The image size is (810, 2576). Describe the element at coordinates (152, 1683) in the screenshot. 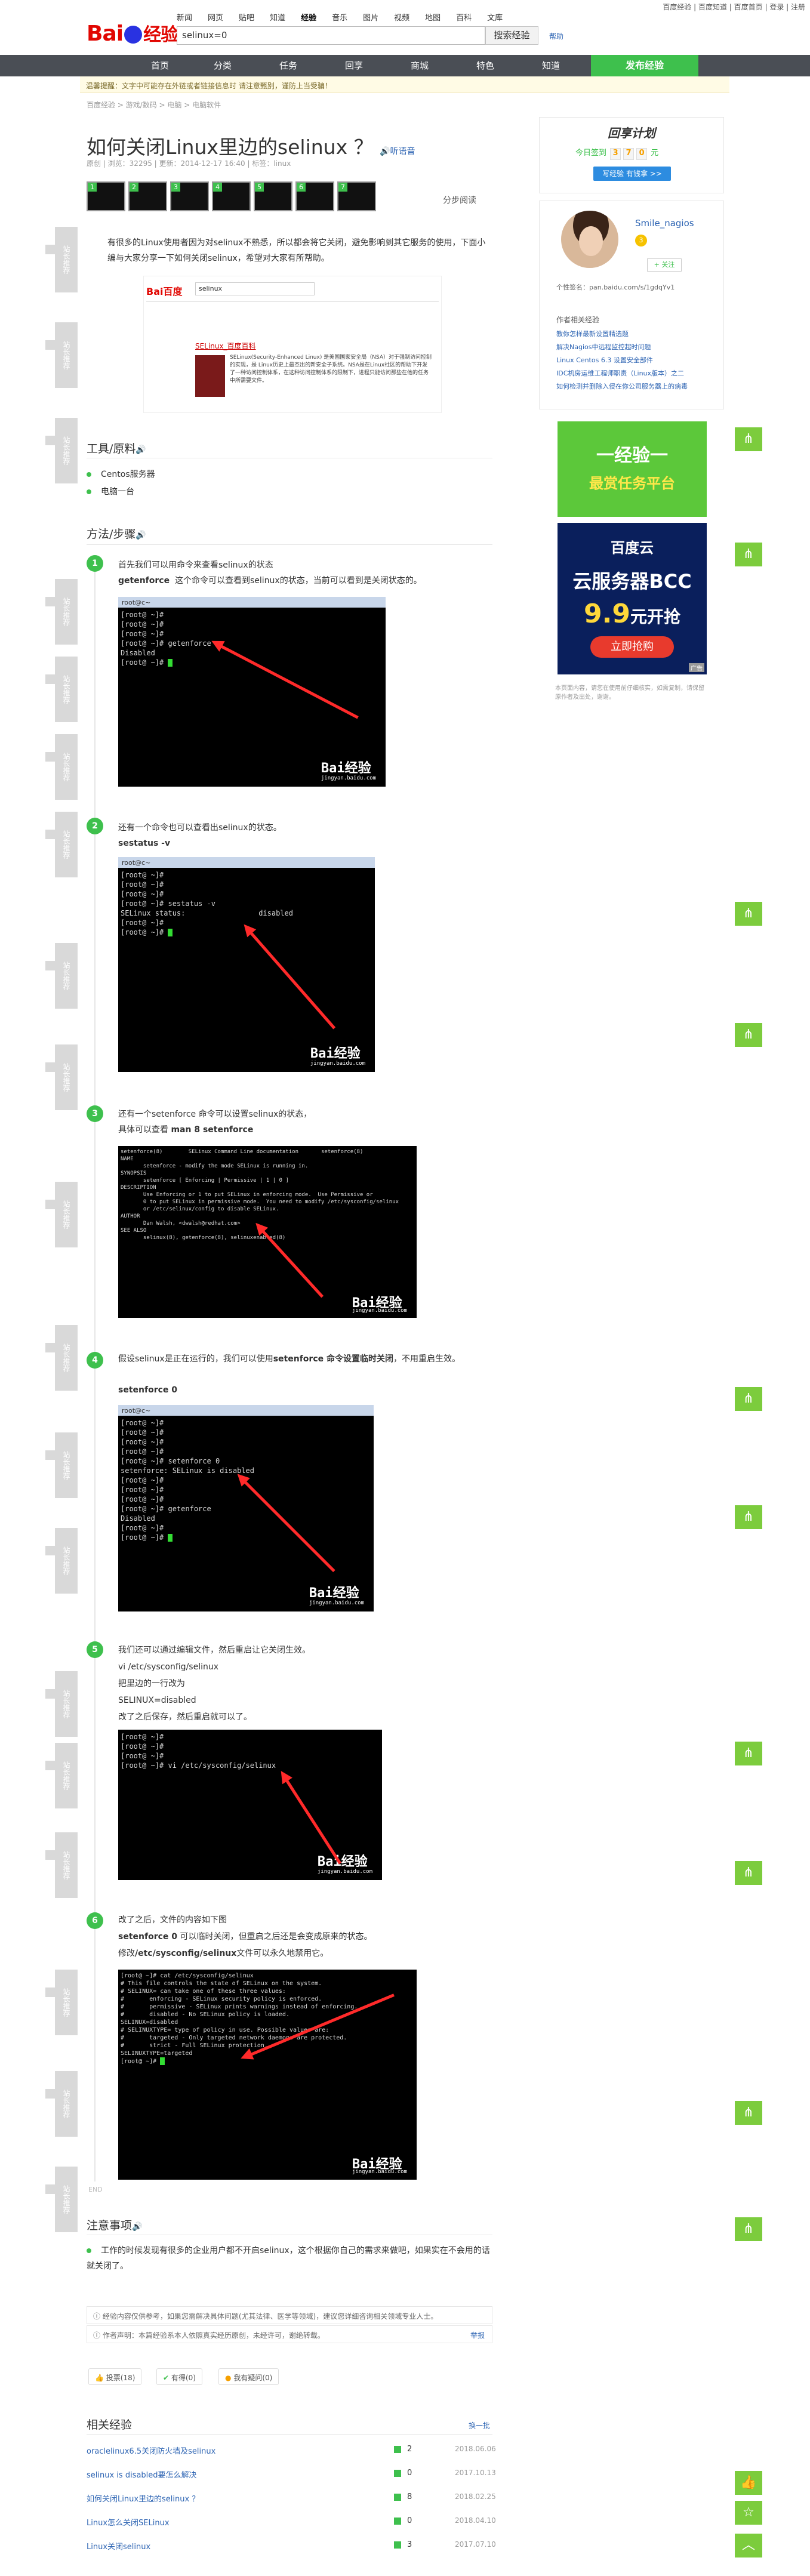

I see `step-text: 把里边的一行改为` at that location.